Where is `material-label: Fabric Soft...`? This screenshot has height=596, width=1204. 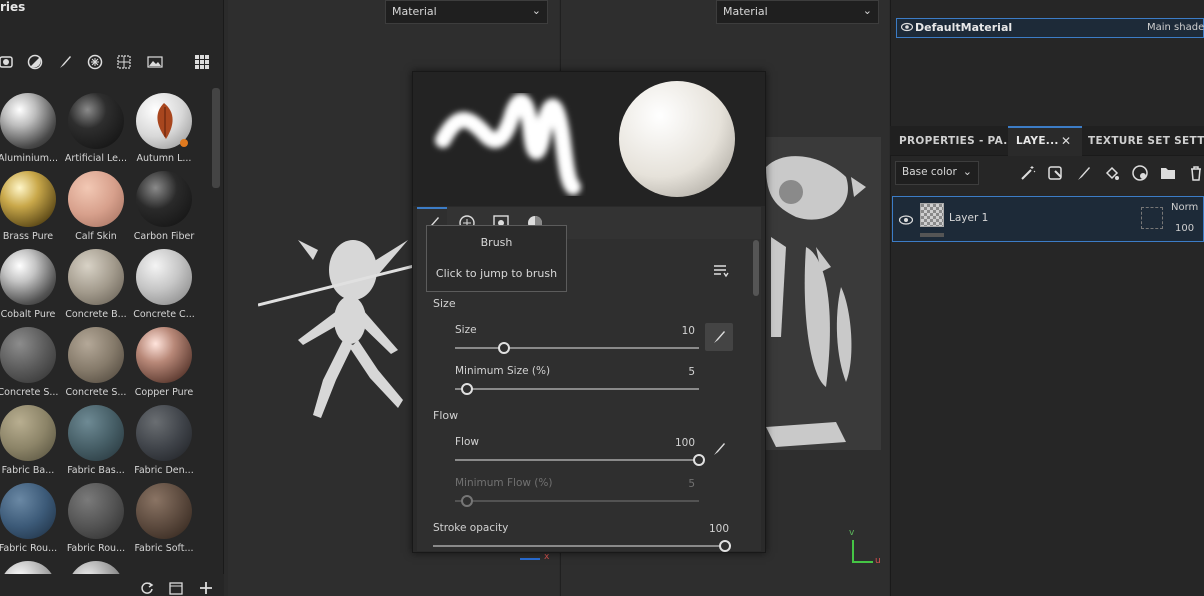 material-label: Fabric Soft... is located at coordinates (164, 548).